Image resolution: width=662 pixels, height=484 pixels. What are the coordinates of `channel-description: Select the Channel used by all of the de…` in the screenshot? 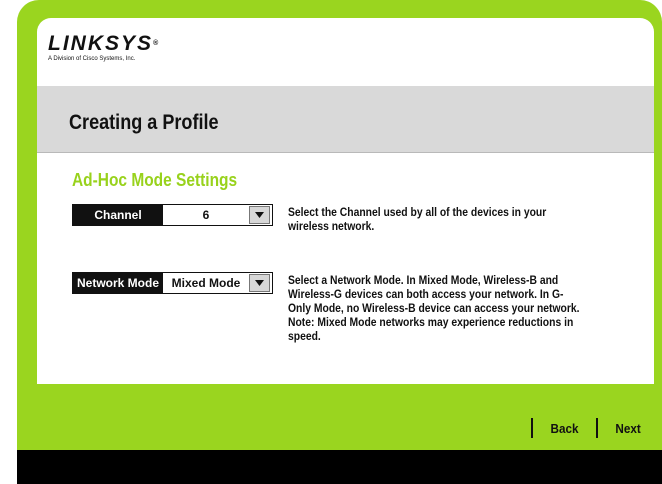 It's located at (417, 220).